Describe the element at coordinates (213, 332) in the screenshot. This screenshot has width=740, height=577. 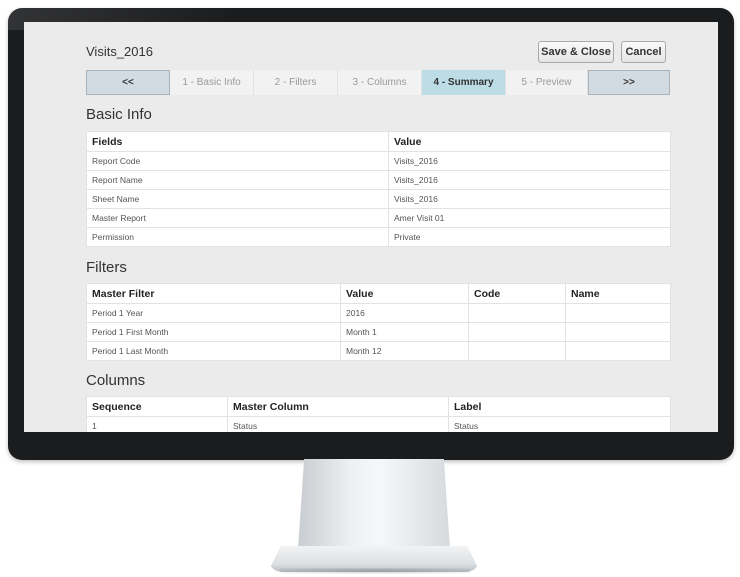
I see `filter-cell: Period 1 First Month` at that location.